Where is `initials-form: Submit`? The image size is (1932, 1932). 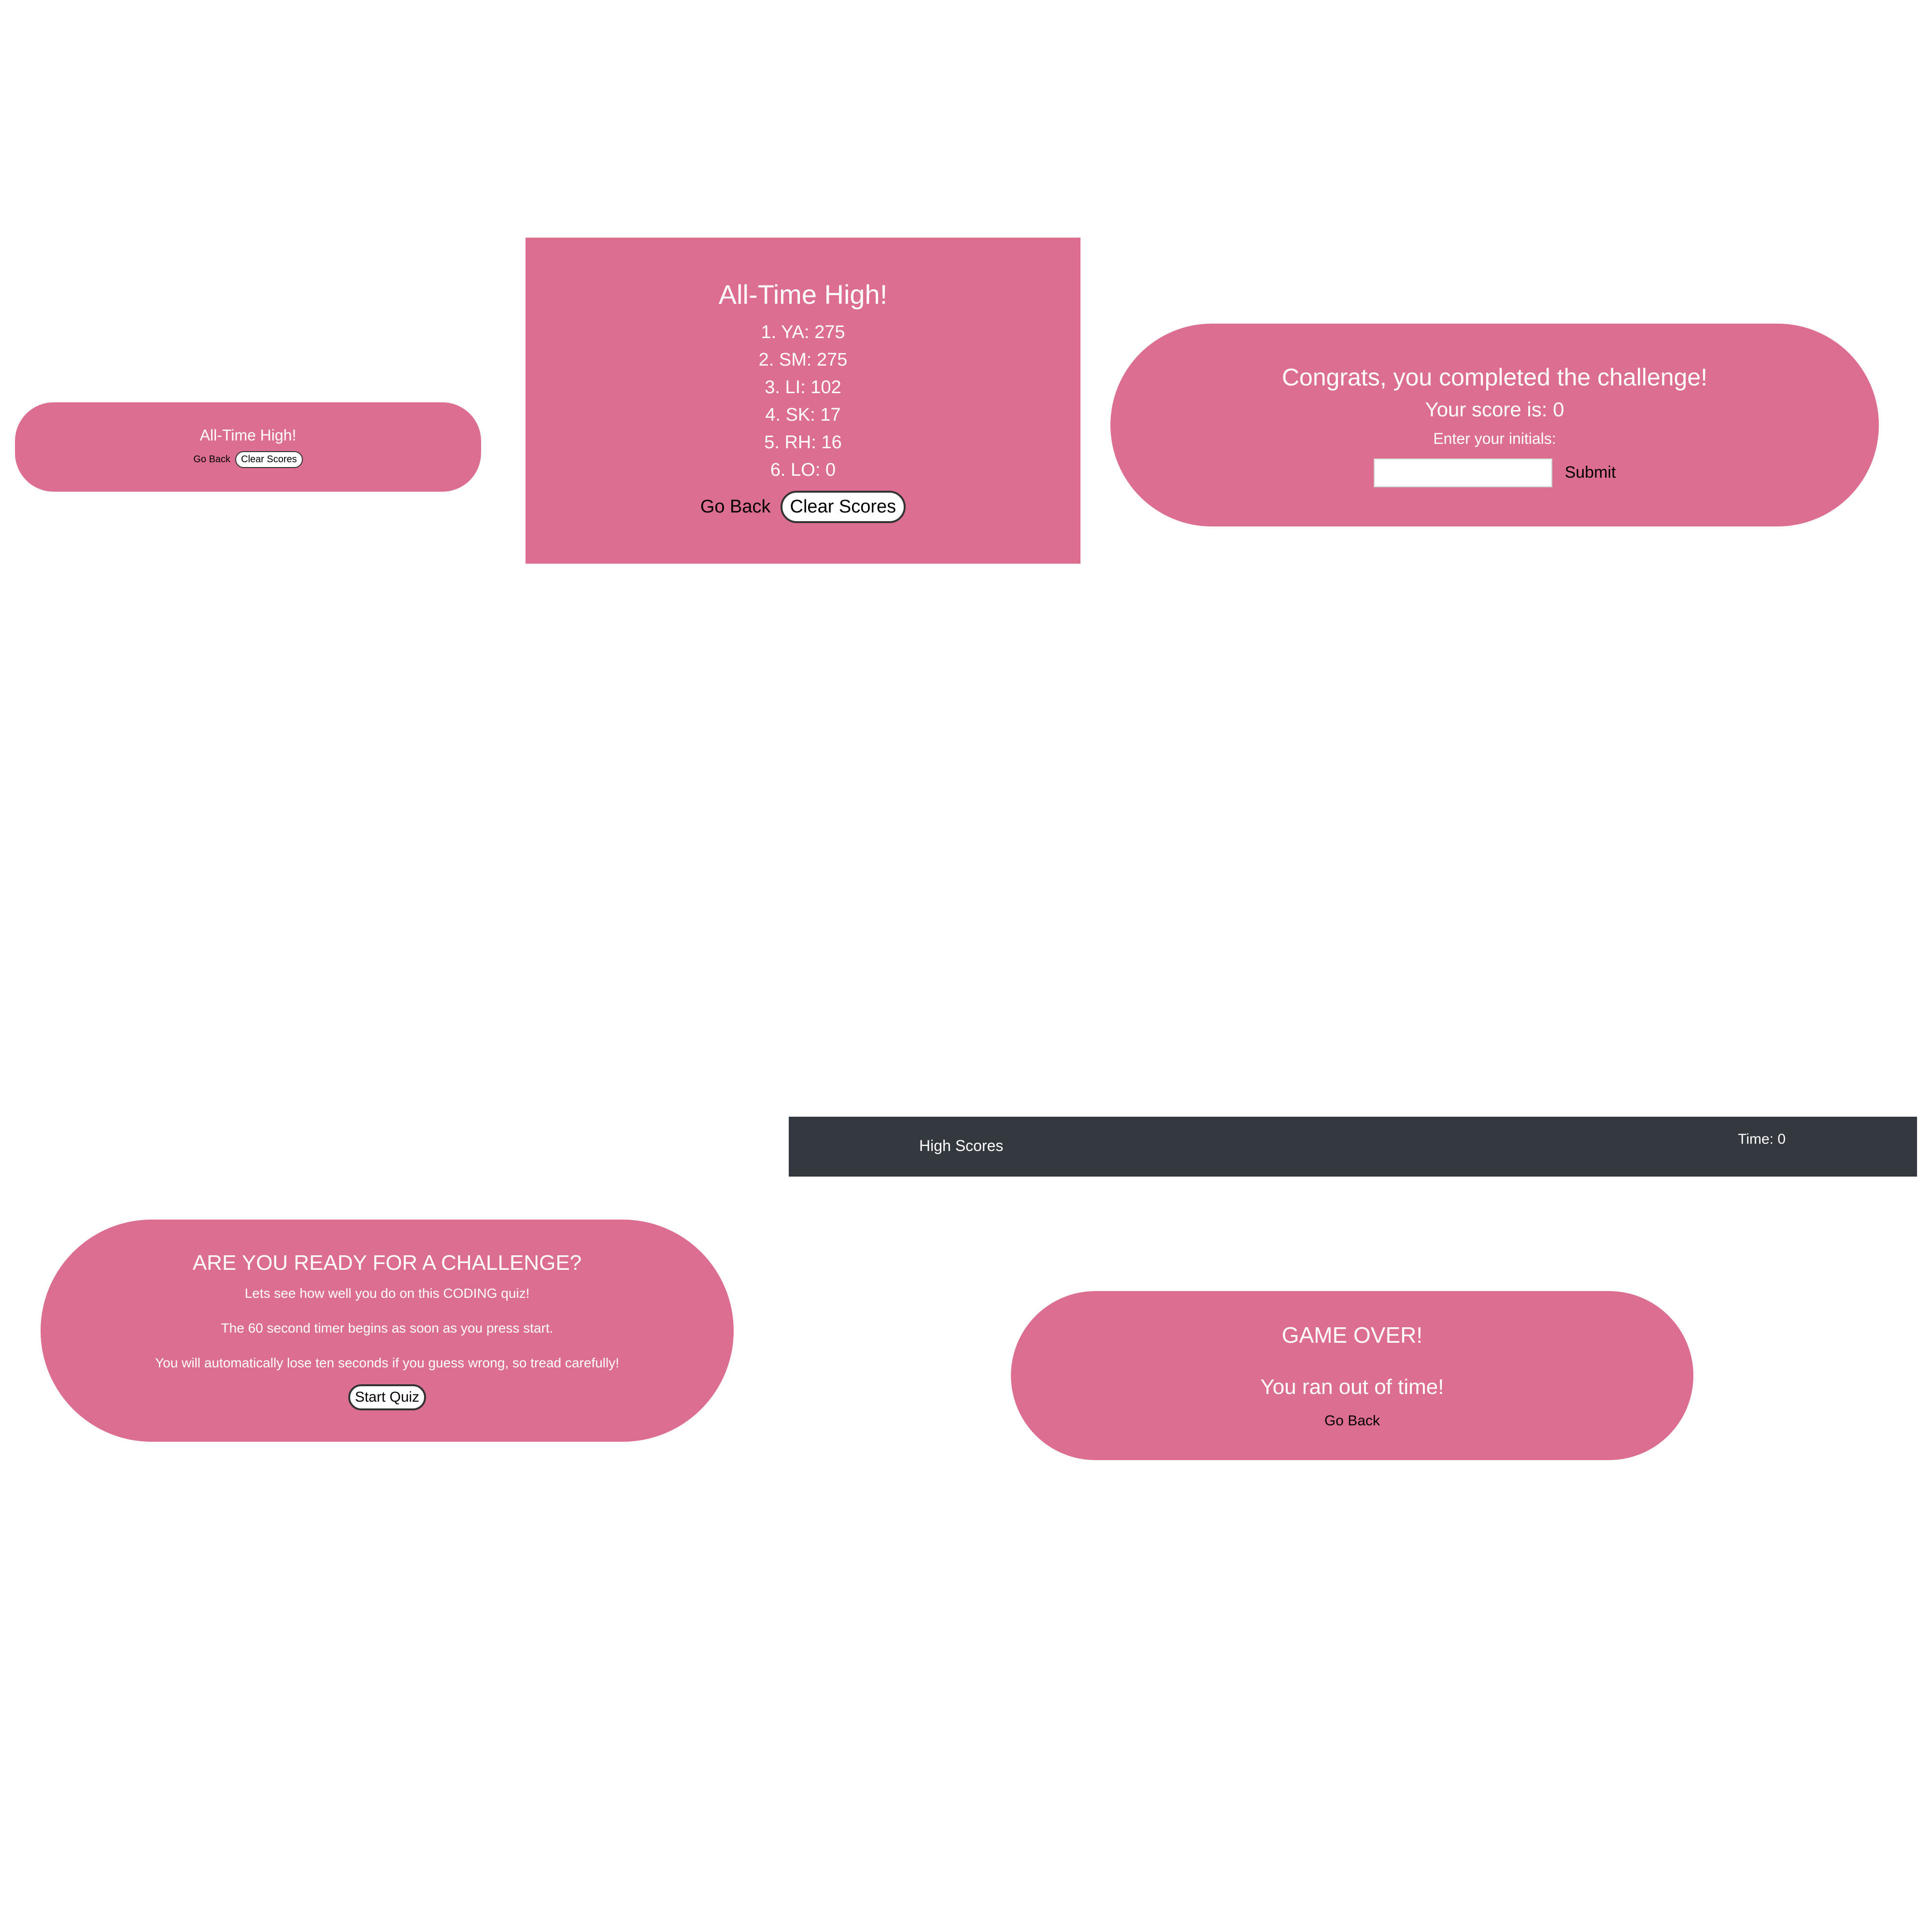
initials-form: Submit is located at coordinates (1494, 472).